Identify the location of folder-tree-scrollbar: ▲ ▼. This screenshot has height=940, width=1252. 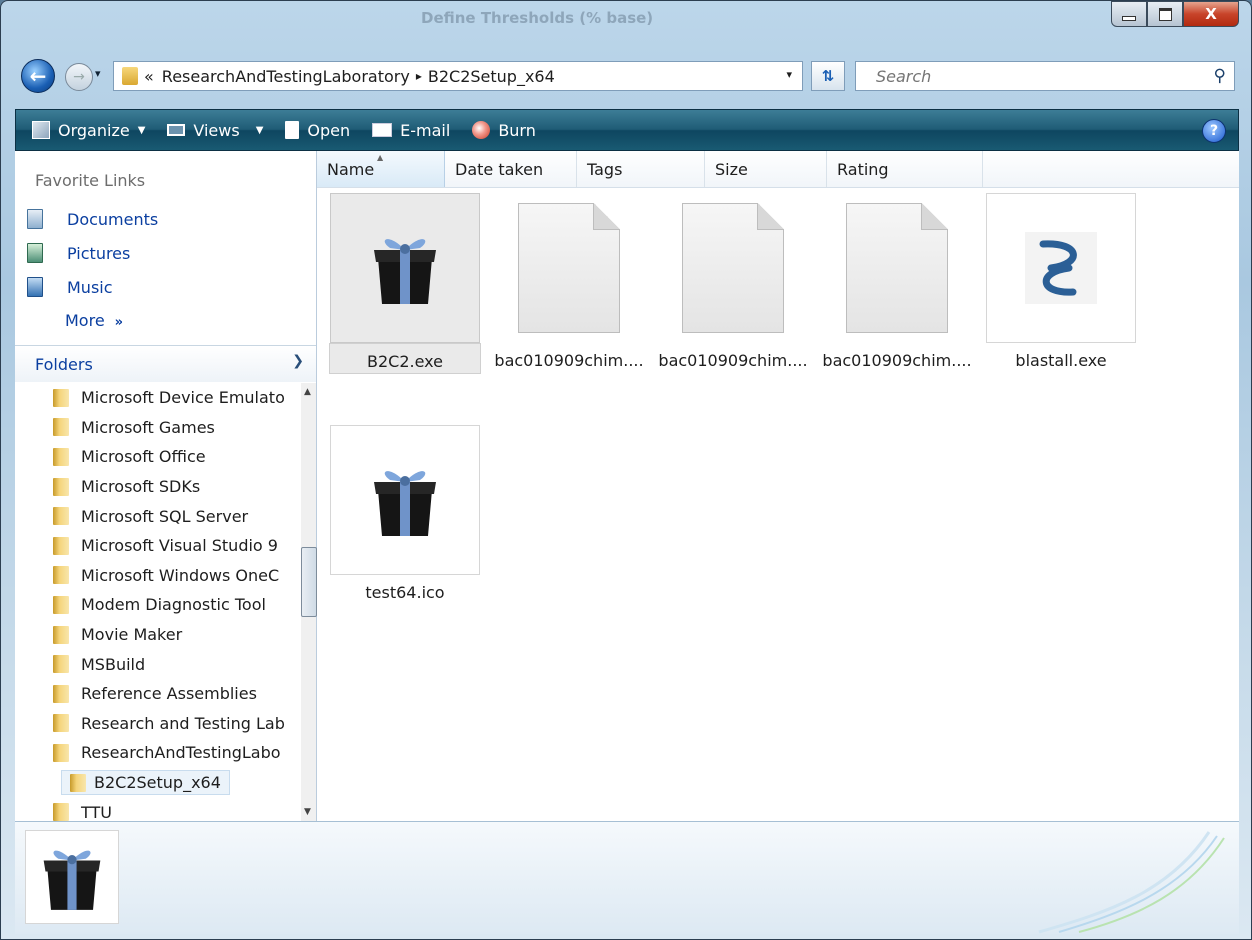
(309, 602).